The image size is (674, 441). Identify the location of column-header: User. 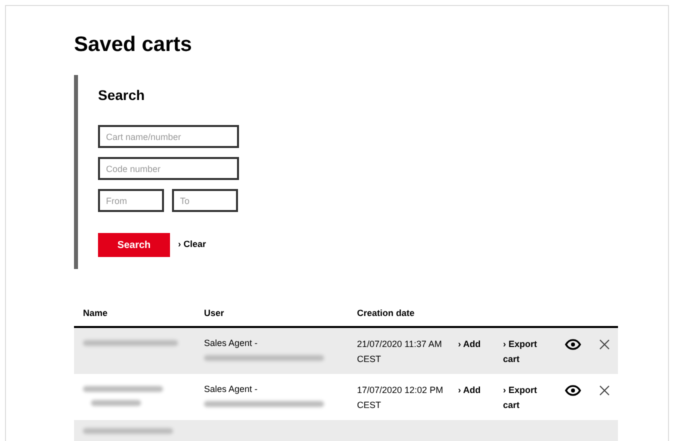
(215, 313).